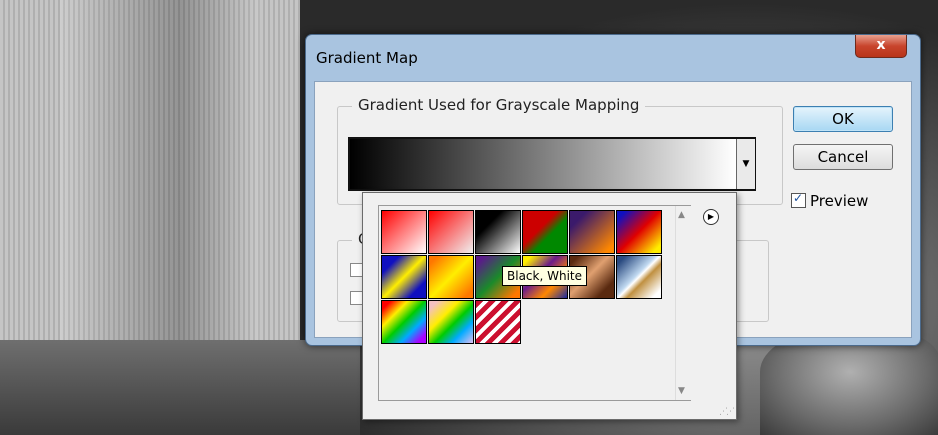  What do you see at coordinates (544, 276) in the screenshot?
I see `swatch-tooltip: Black, White` at bounding box center [544, 276].